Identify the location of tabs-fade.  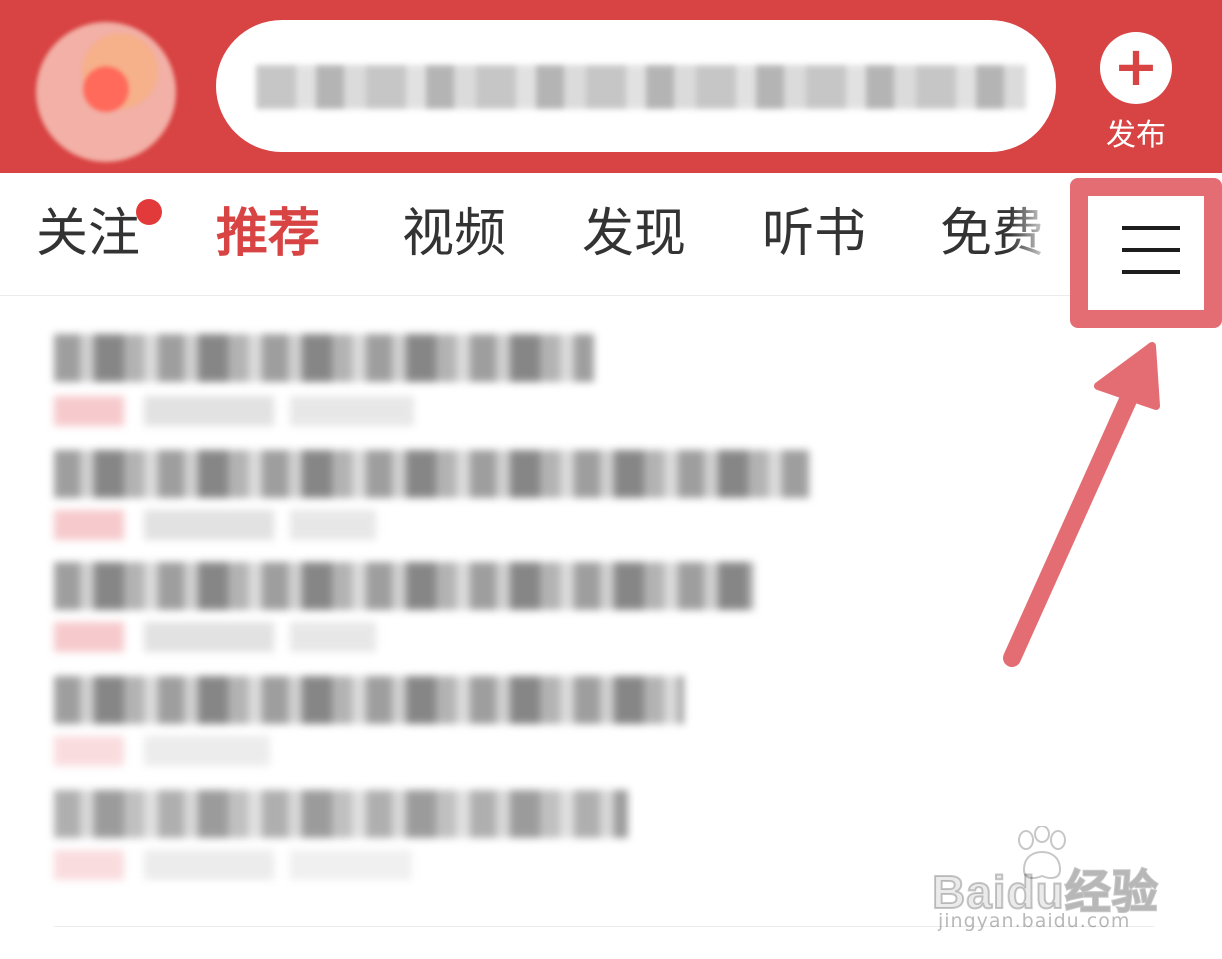
(1041, 233).